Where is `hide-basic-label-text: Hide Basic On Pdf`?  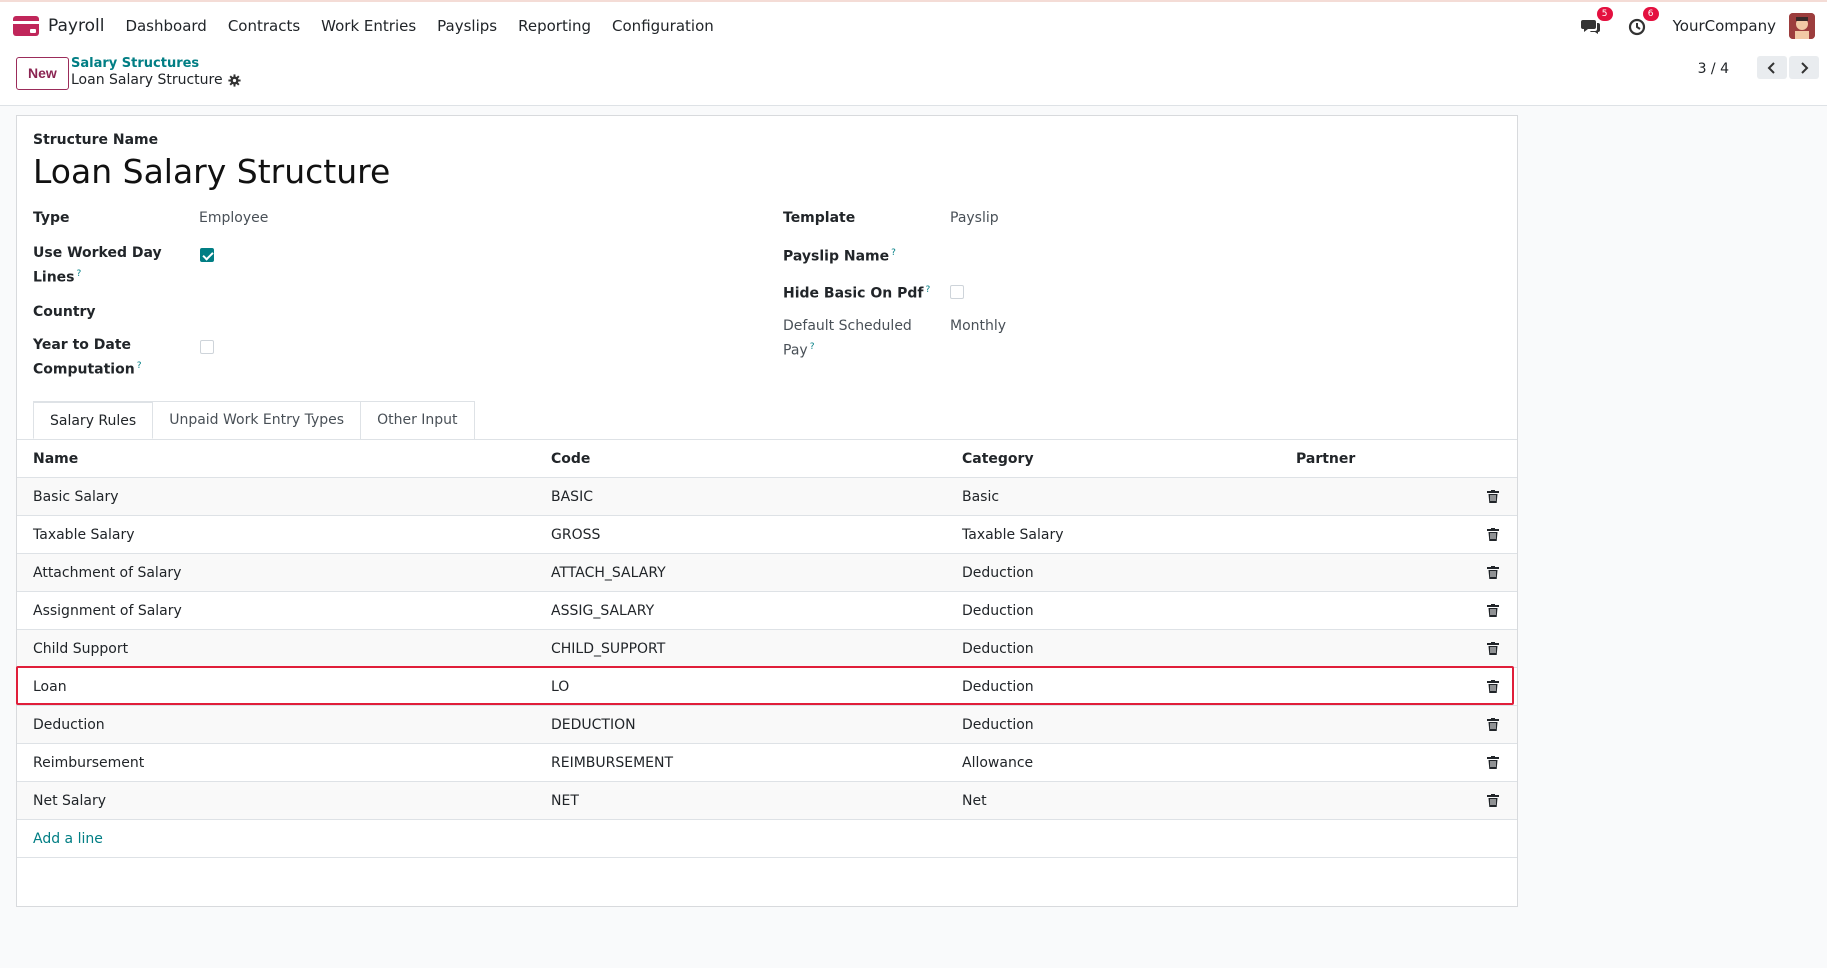
hide-basic-label-text: Hide Basic On Pdf is located at coordinates (853, 293).